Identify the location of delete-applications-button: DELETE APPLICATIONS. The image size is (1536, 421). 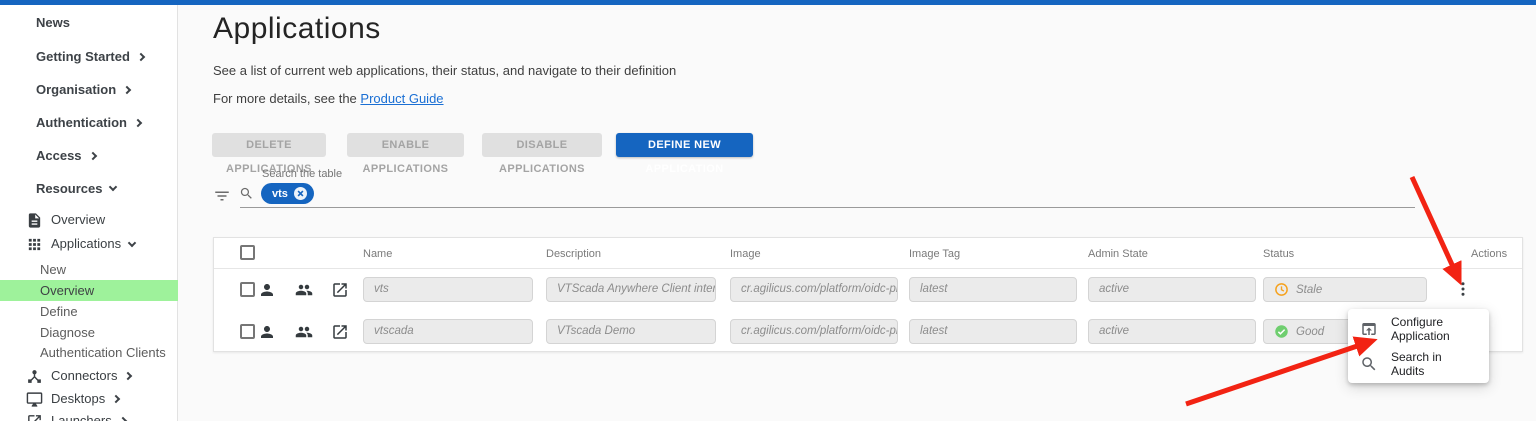
(269, 154).